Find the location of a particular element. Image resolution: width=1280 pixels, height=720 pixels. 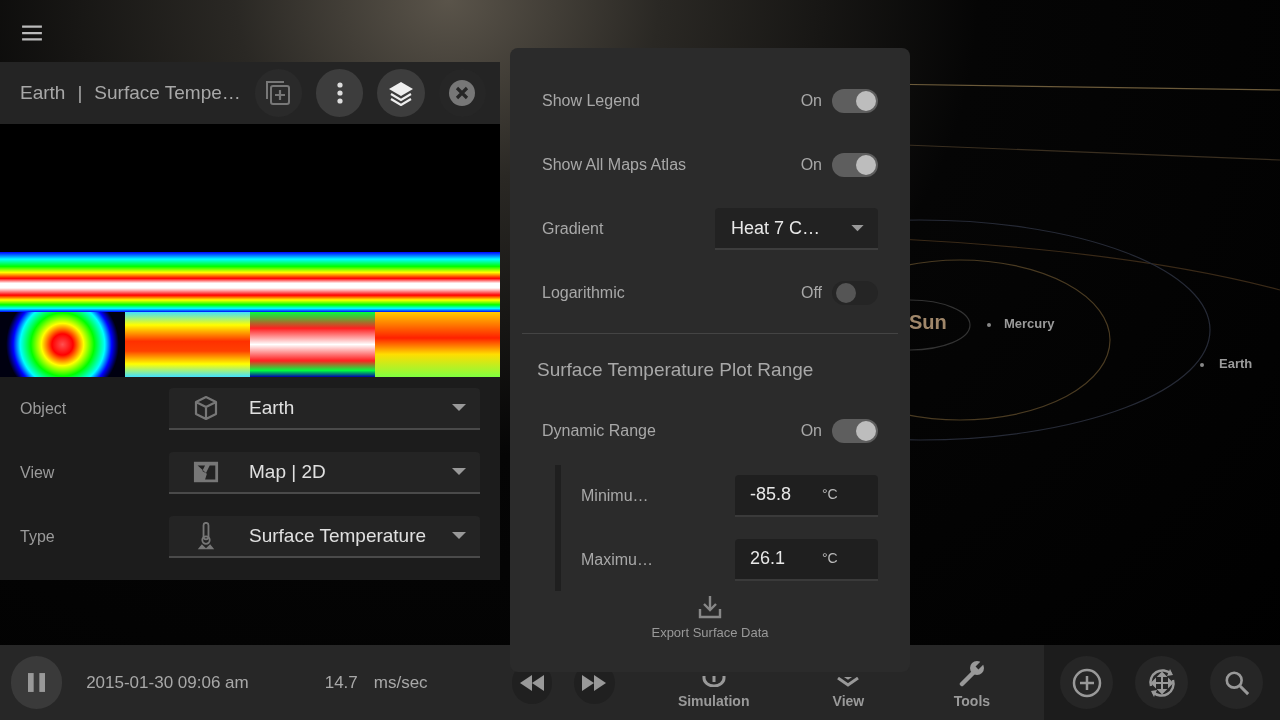

dropdown: Earth is located at coordinates (324, 409).